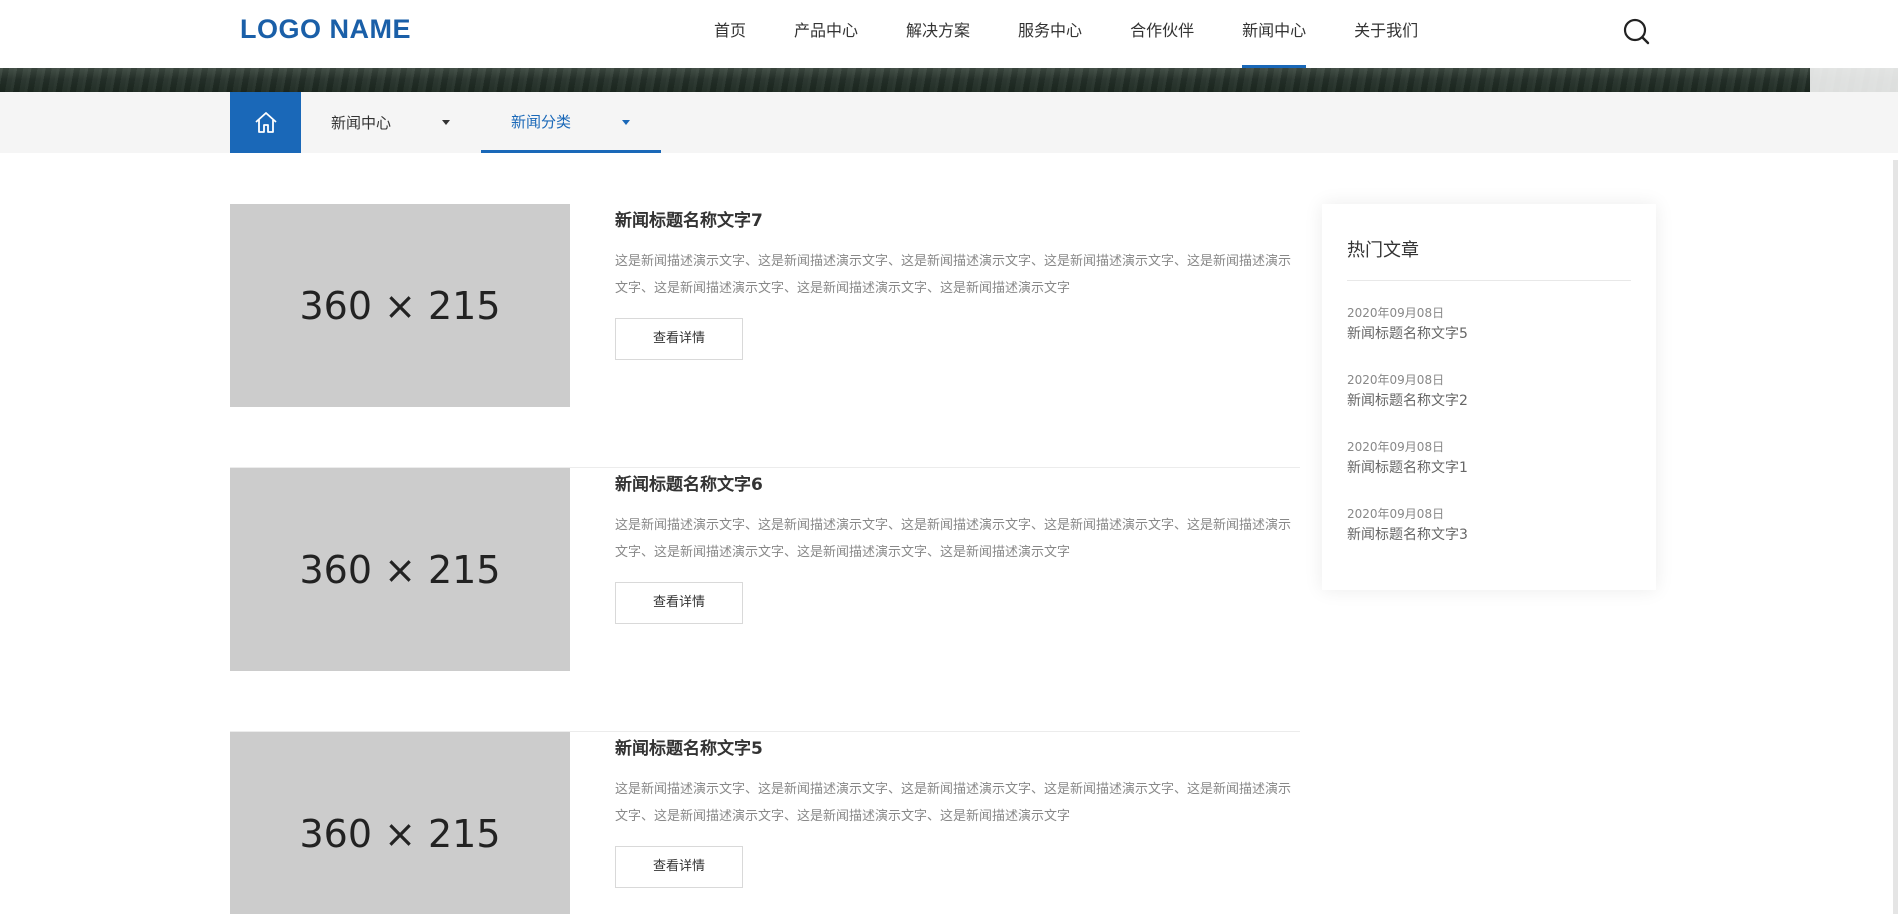 The width and height of the screenshot is (1898, 914). Describe the element at coordinates (1090, 34) in the screenshot. I see `main-nav: 首页 产品中心 解决方案 服务中心 合作伙伴 新闻中心 关于我们` at that location.